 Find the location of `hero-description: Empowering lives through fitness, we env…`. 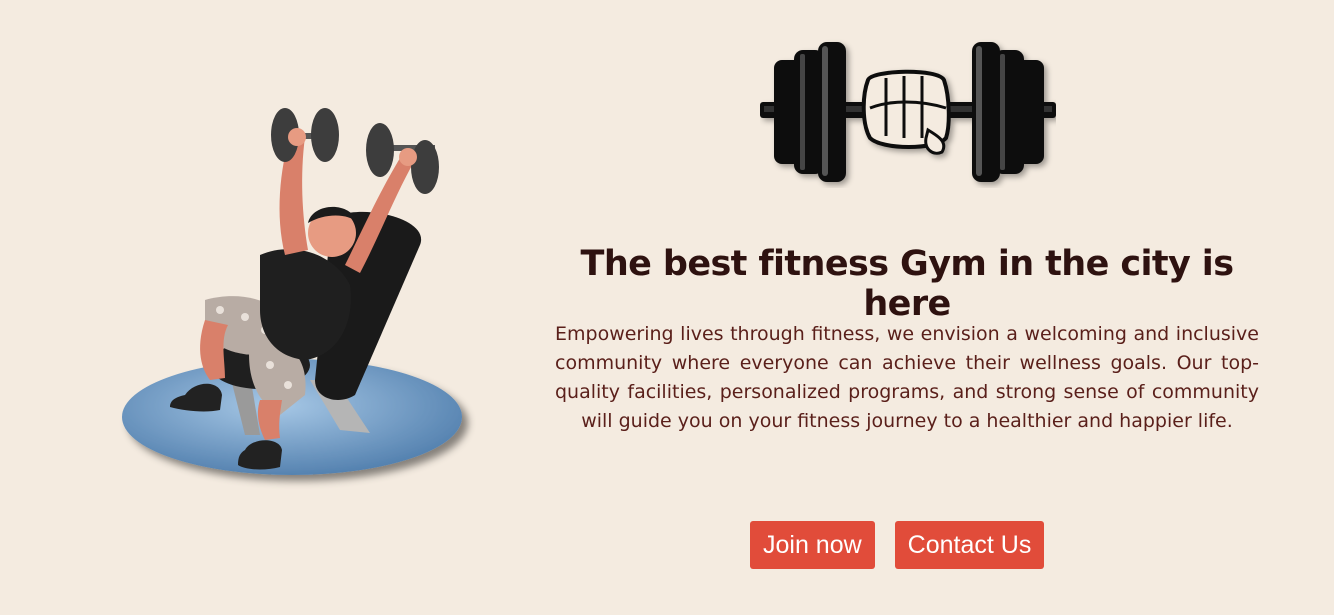

hero-description: Empowering lives through fitness, we env… is located at coordinates (907, 377).